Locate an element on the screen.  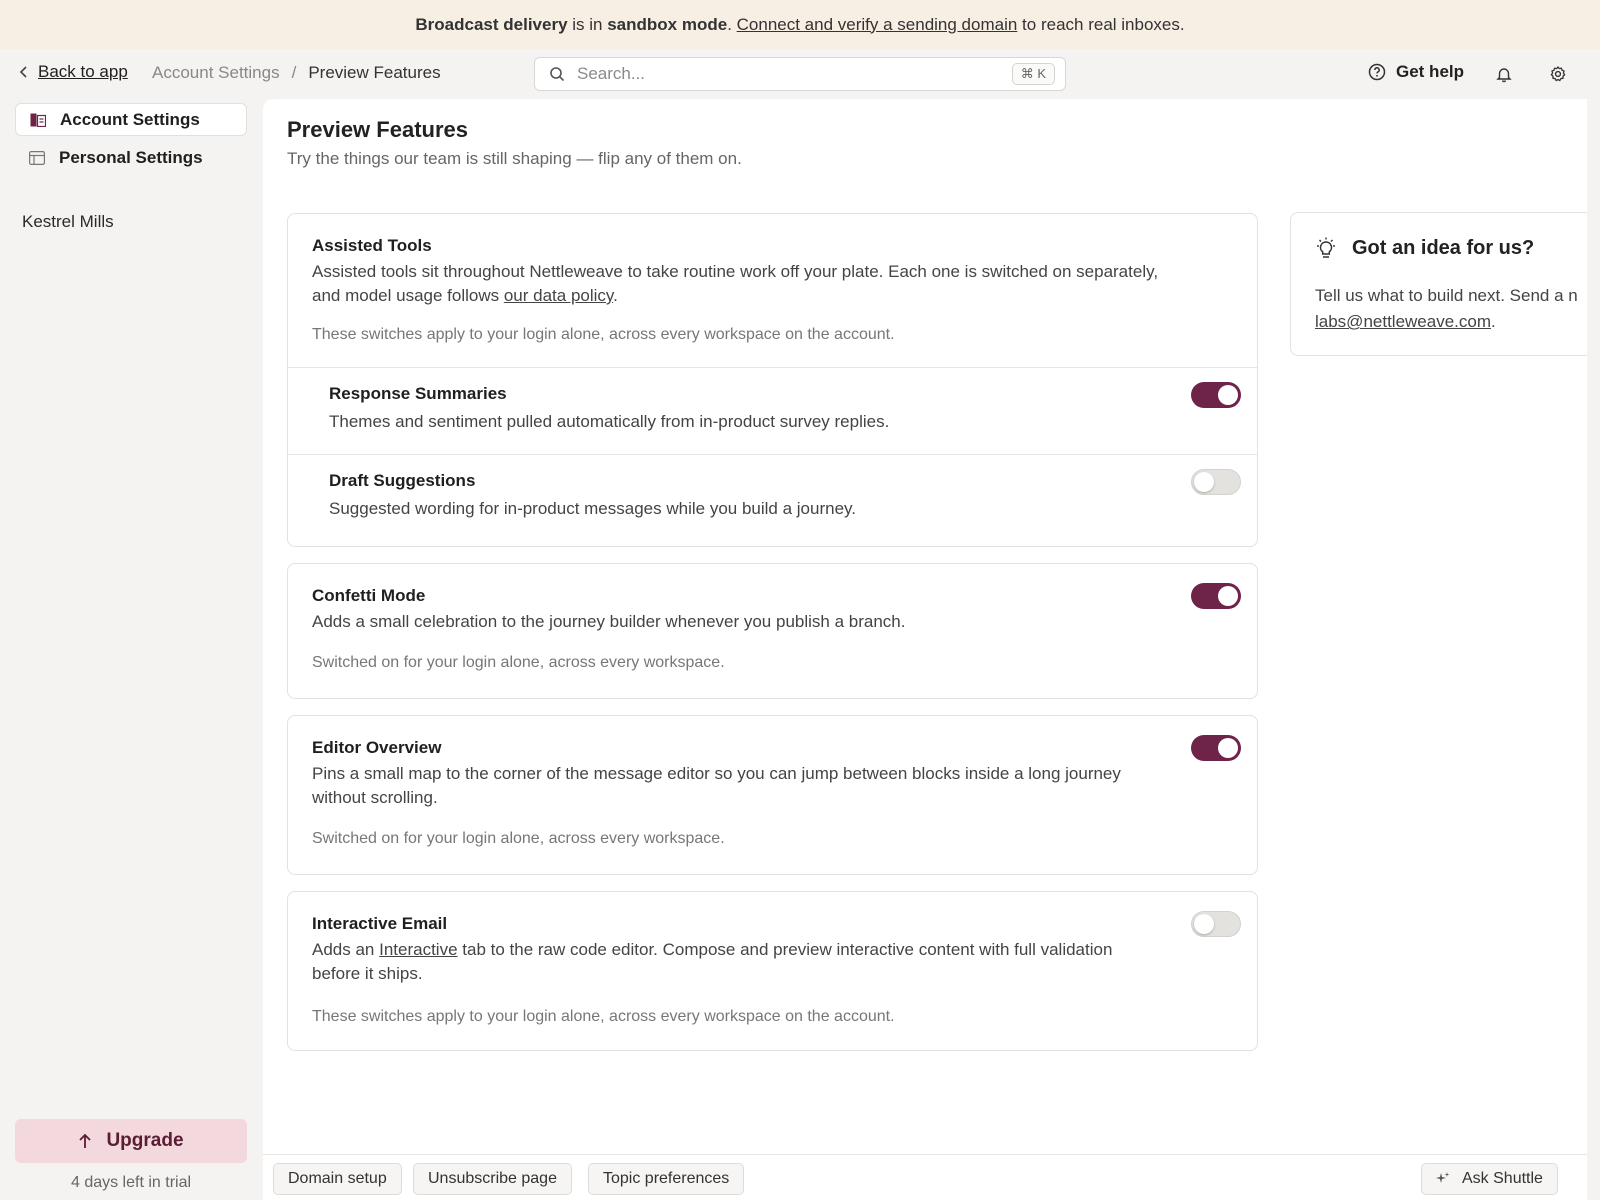
feature-title: Draft Suggestions is located at coordinates (402, 480).